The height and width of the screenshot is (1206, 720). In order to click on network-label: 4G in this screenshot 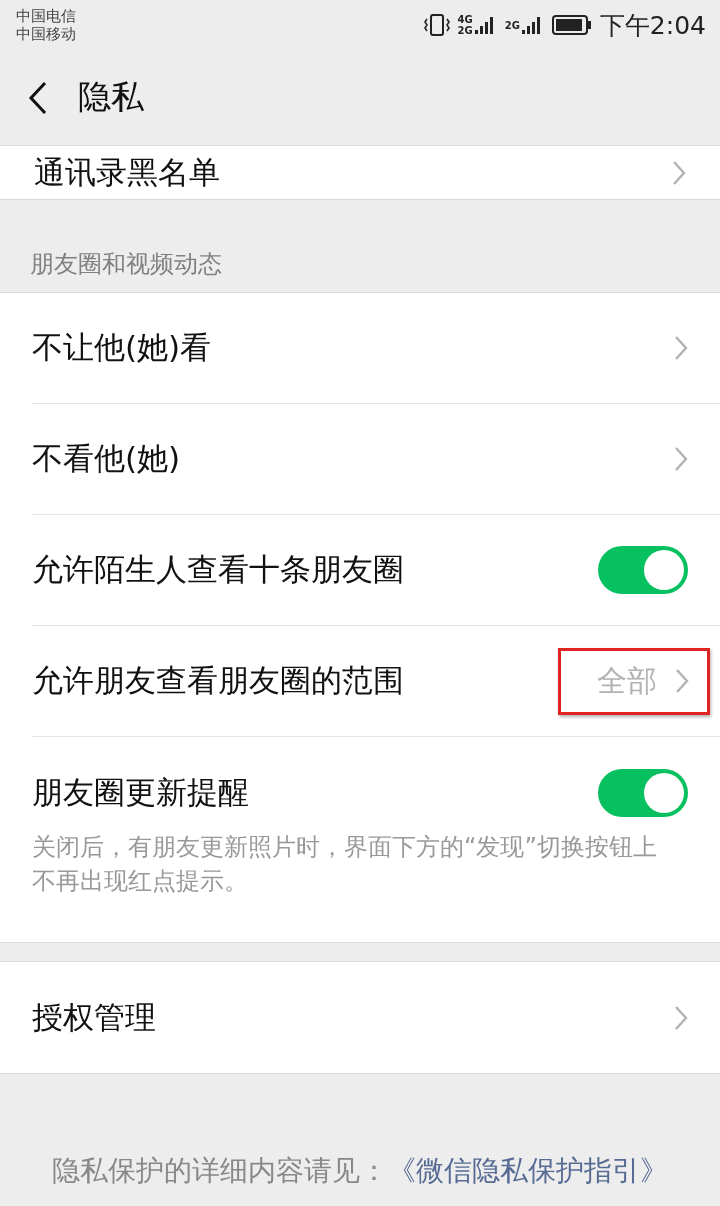, I will do `click(465, 19)`.